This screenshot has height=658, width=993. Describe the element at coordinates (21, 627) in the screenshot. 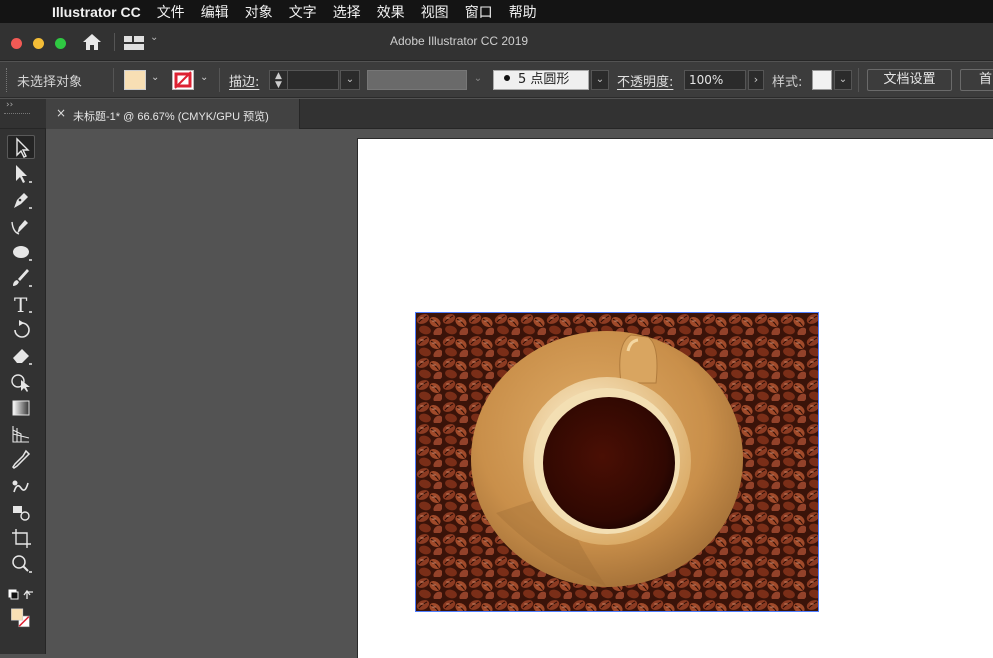

I see `fill-stroke-indicator` at that location.